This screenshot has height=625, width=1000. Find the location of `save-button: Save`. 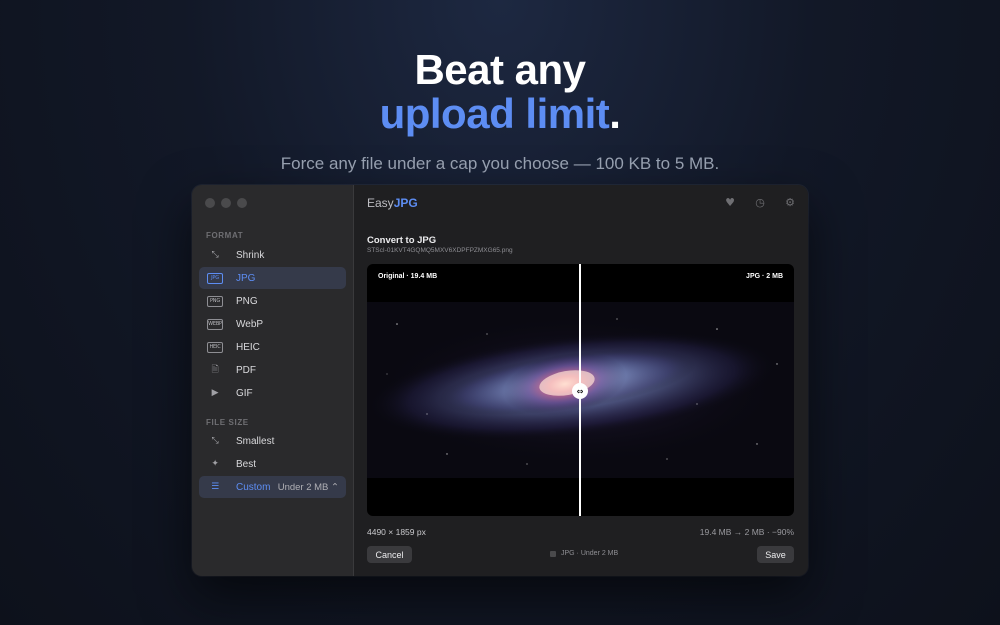

save-button: Save is located at coordinates (775, 554).